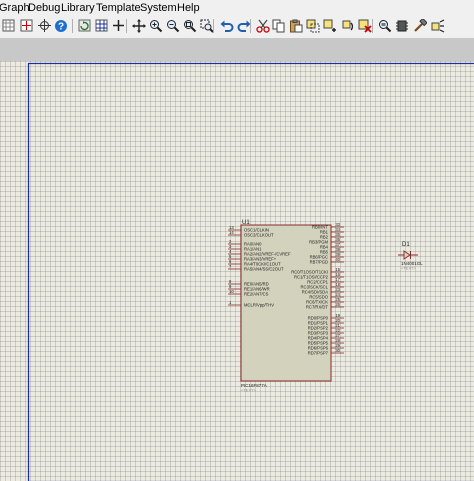 The image size is (474, 481). I want to click on toolbar: ?, so click(237, 27).